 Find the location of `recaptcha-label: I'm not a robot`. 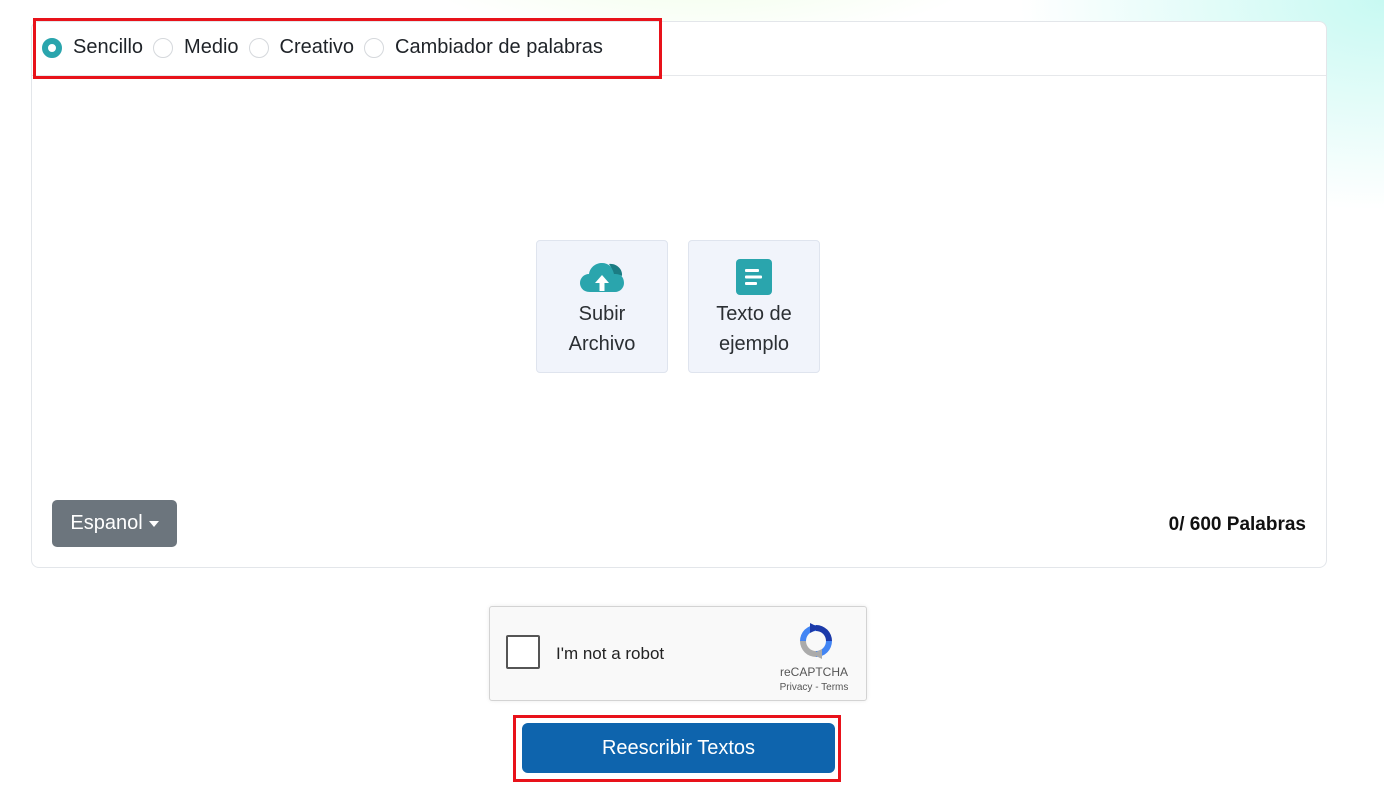

recaptcha-label: I'm not a robot is located at coordinates (610, 653).